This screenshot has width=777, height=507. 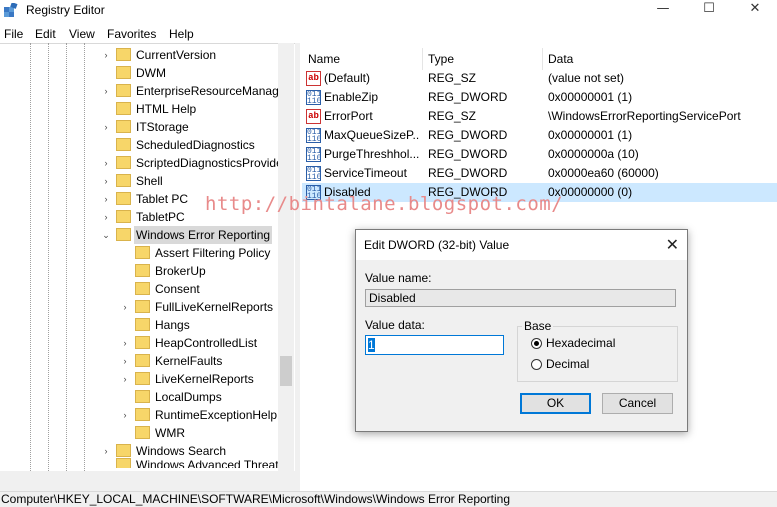 I want to click on tree-node: › Shell, so click(x=139, y=181).